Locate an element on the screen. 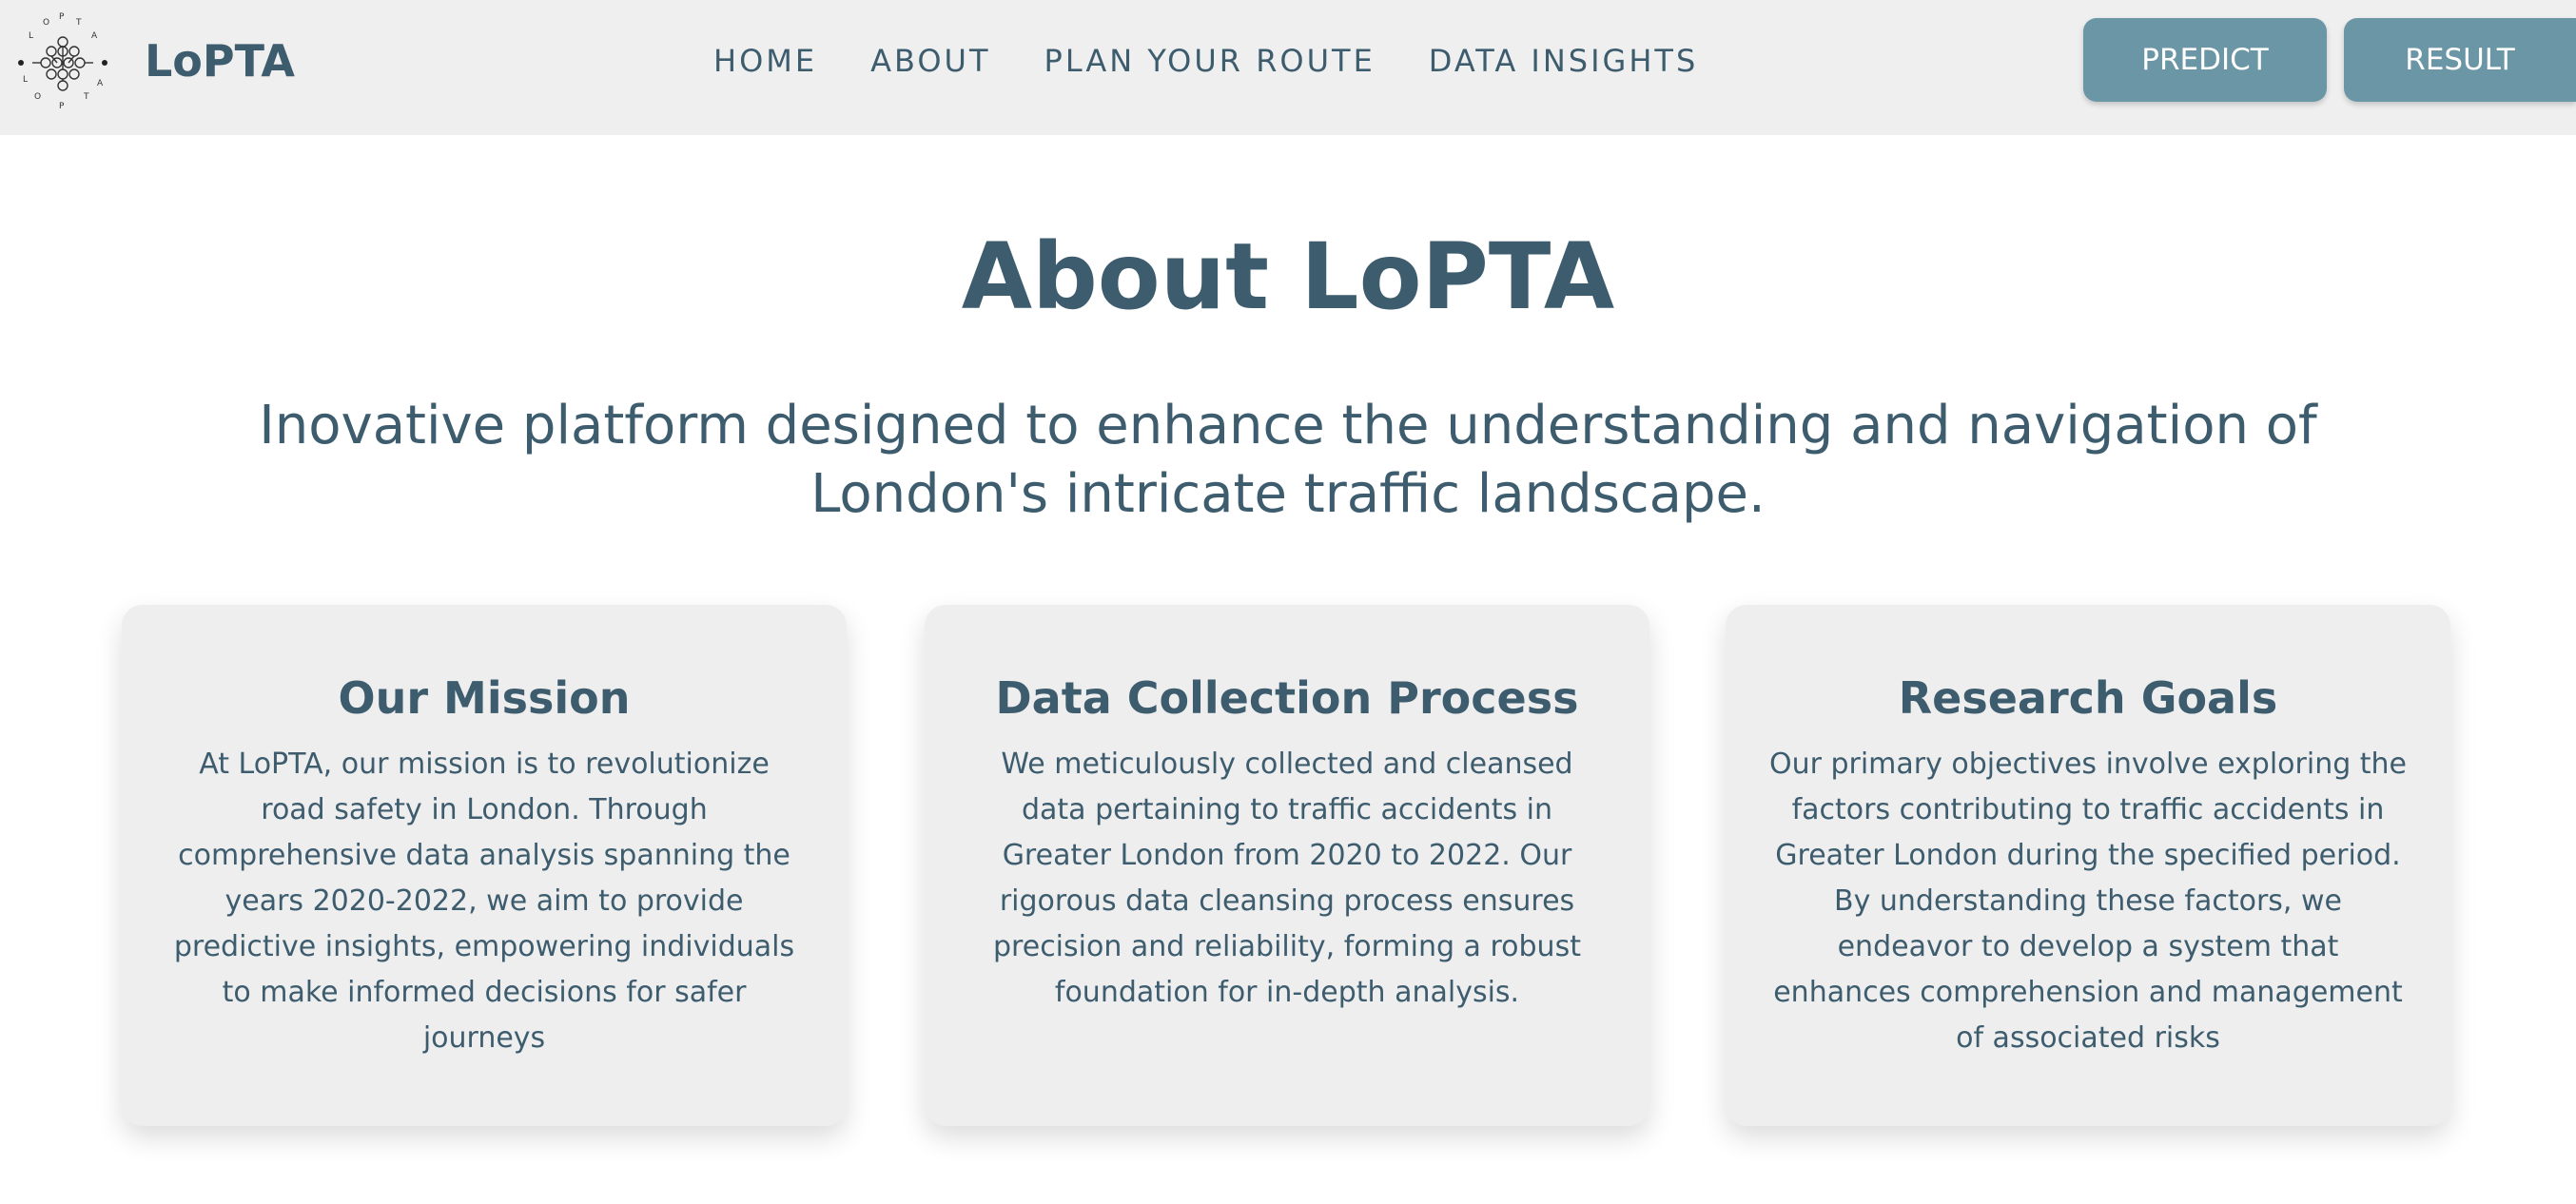  main-nav: HOME ABOUT PLAN YOUR ROUTE DATA INSIGHTS is located at coordinates (1206, 61).